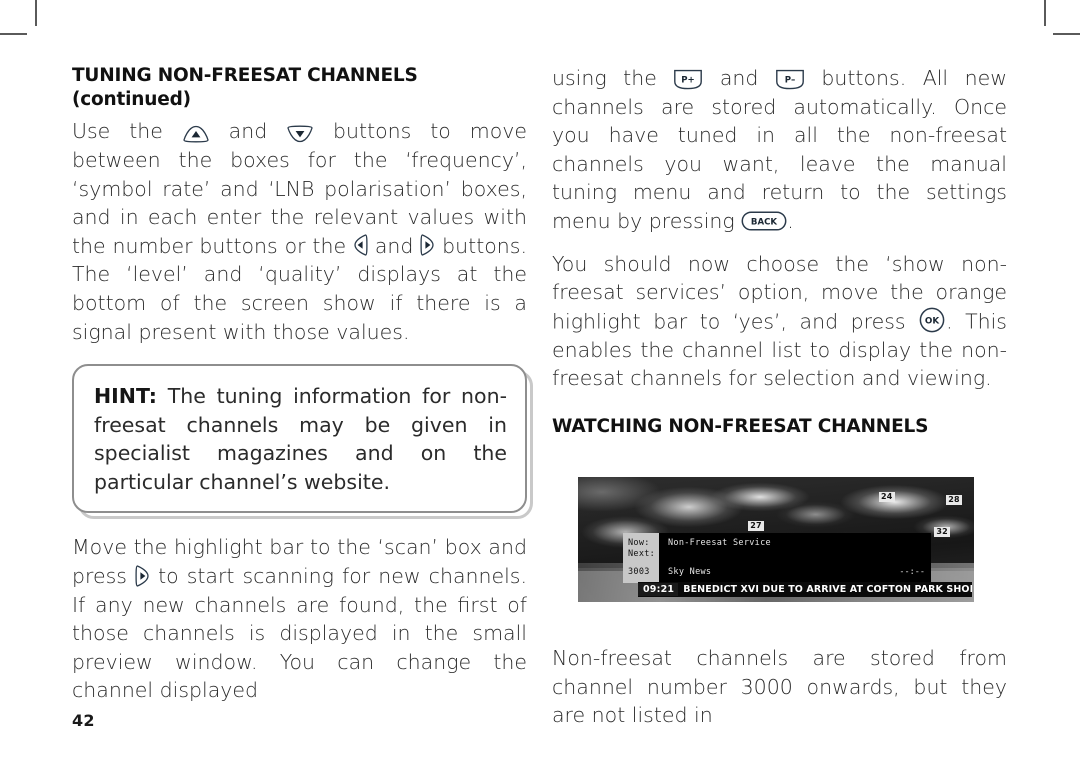  I want to click on svg-text: BACK, so click(764, 223).